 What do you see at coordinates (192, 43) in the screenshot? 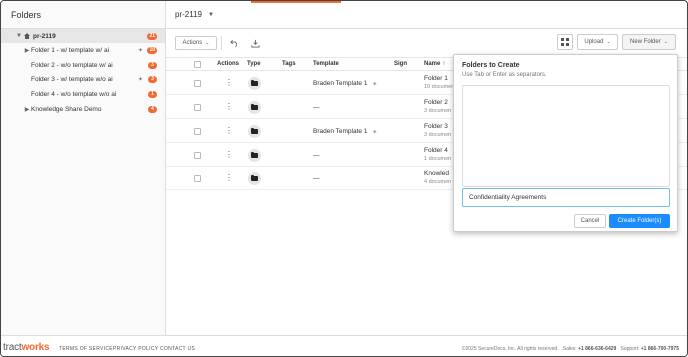
I see `actions-label: Actions` at bounding box center [192, 43].